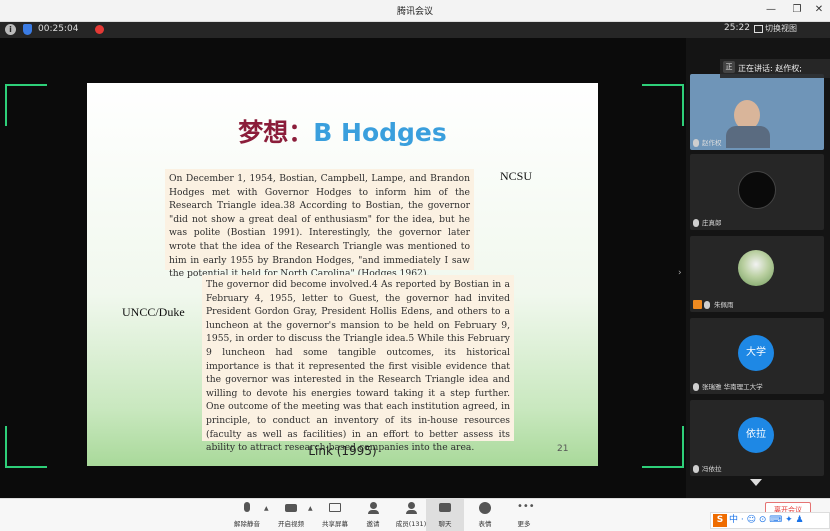 Image resolution: width=830 pixels, height=531 pixels. Describe the element at coordinates (153, 312) in the screenshot. I see `label-unc-duke: UNCC/Duke` at that location.